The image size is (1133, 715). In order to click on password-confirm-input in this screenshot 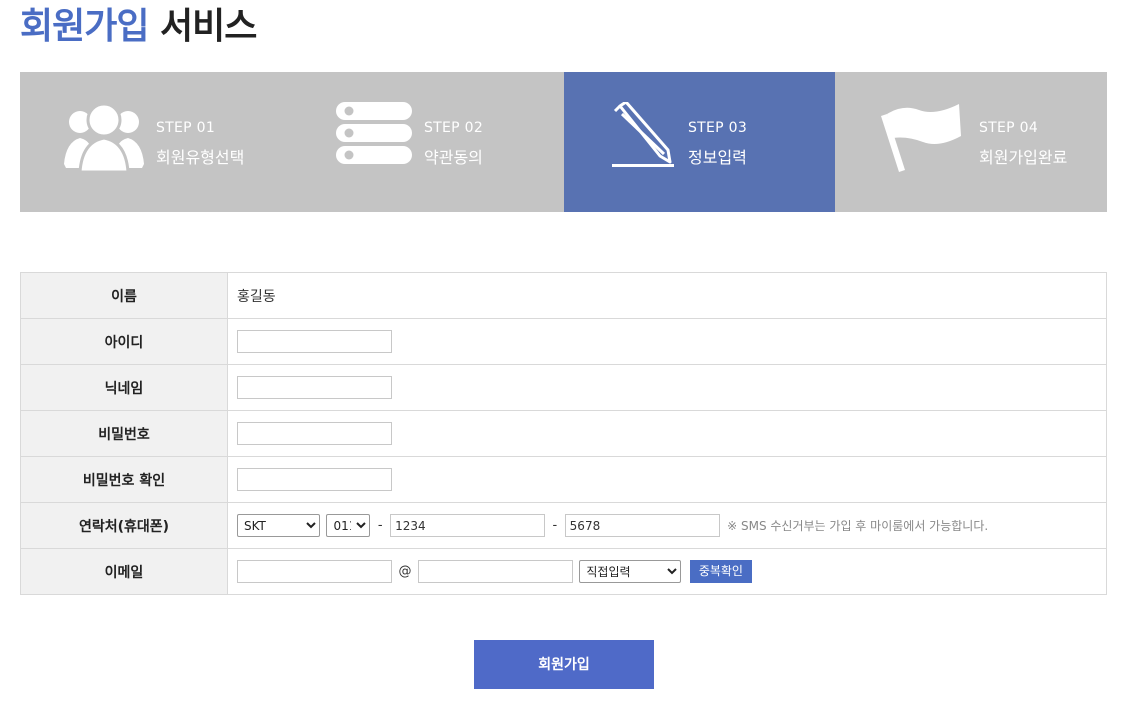, I will do `click(314, 479)`.